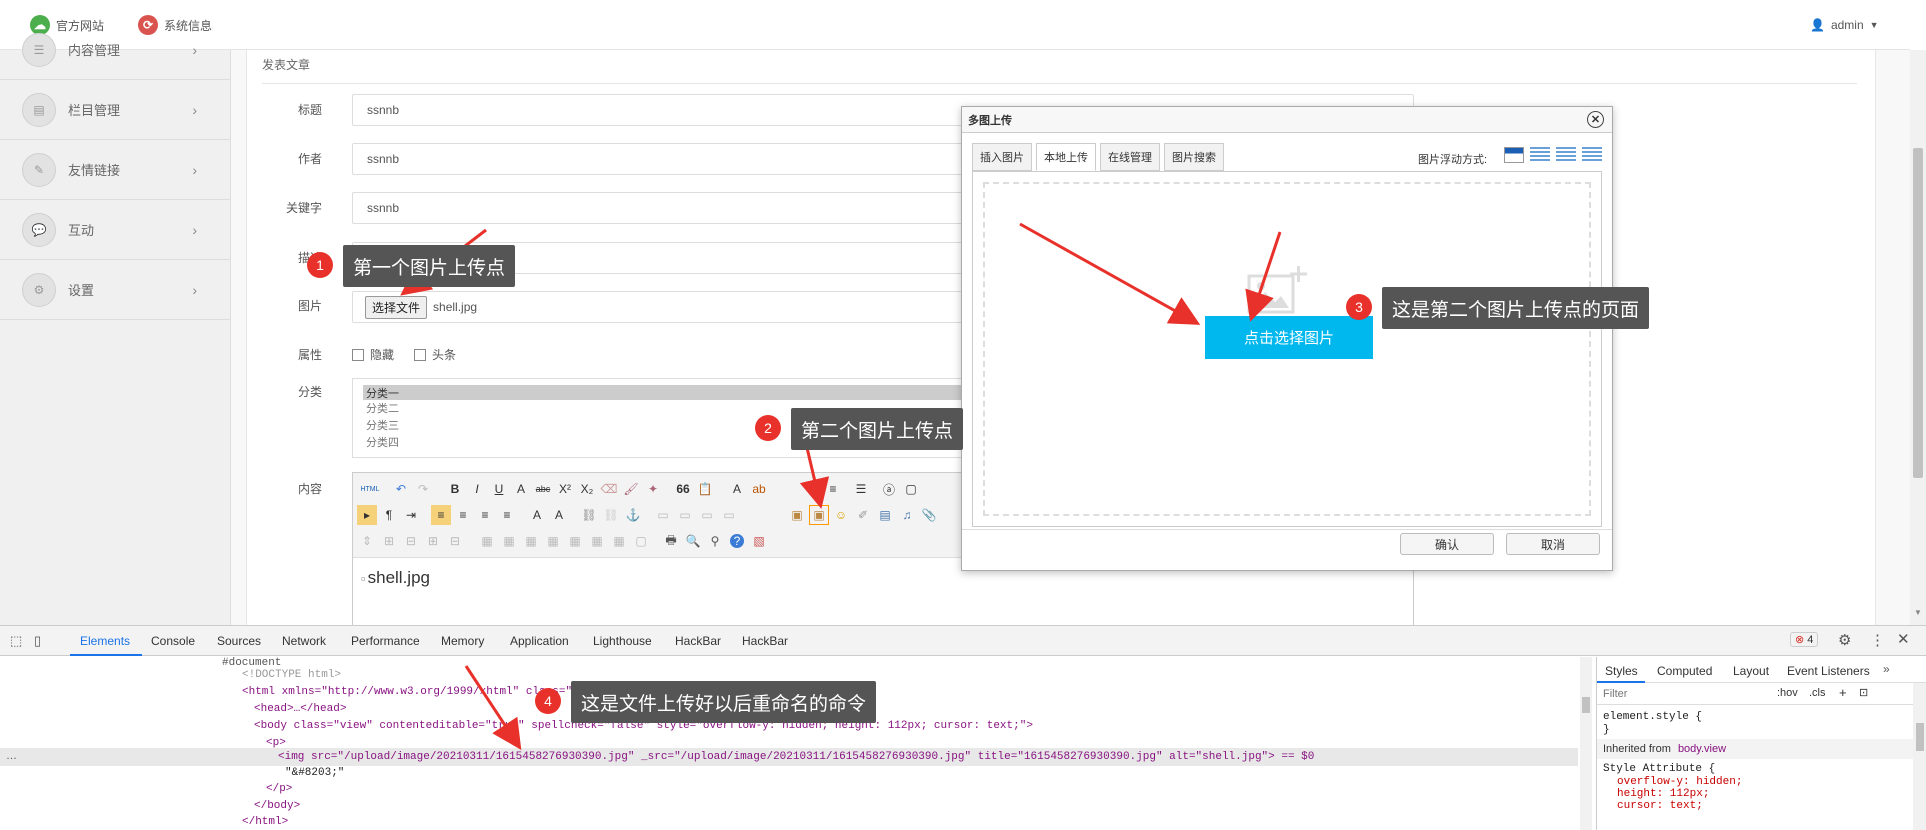 The height and width of the screenshot is (830, 1926). Describe the element at coordinates (698, 641) in the screenshot. I see `tab-hackbar: HackBar` at that location.